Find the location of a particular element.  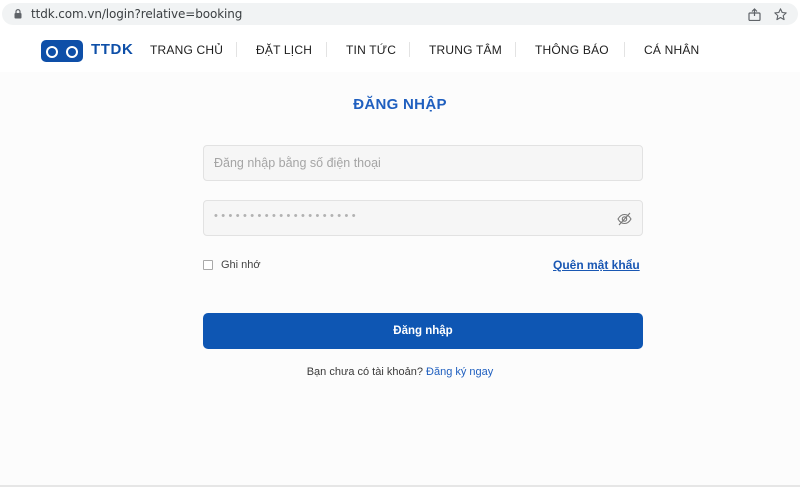

phone-field is located at coordinates (423, 163).